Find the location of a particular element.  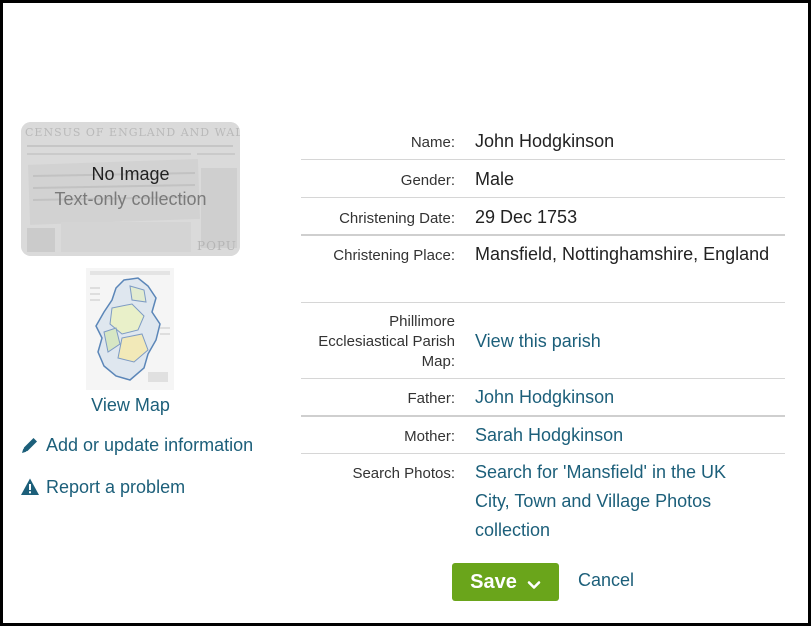

detail-row-mother: Mother: Sarah Hodgkinson is located at coordinates (543, 435).